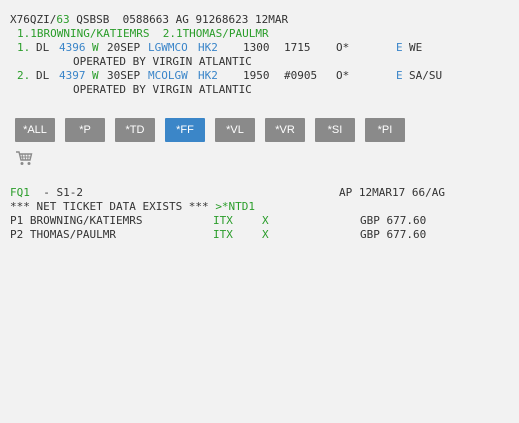 The width and height of the screenshot is (519, 423). What do you see at coordinates (416, 47) in the screenshot?
I see `segment-days: WE` at bounding box center [416, 47].